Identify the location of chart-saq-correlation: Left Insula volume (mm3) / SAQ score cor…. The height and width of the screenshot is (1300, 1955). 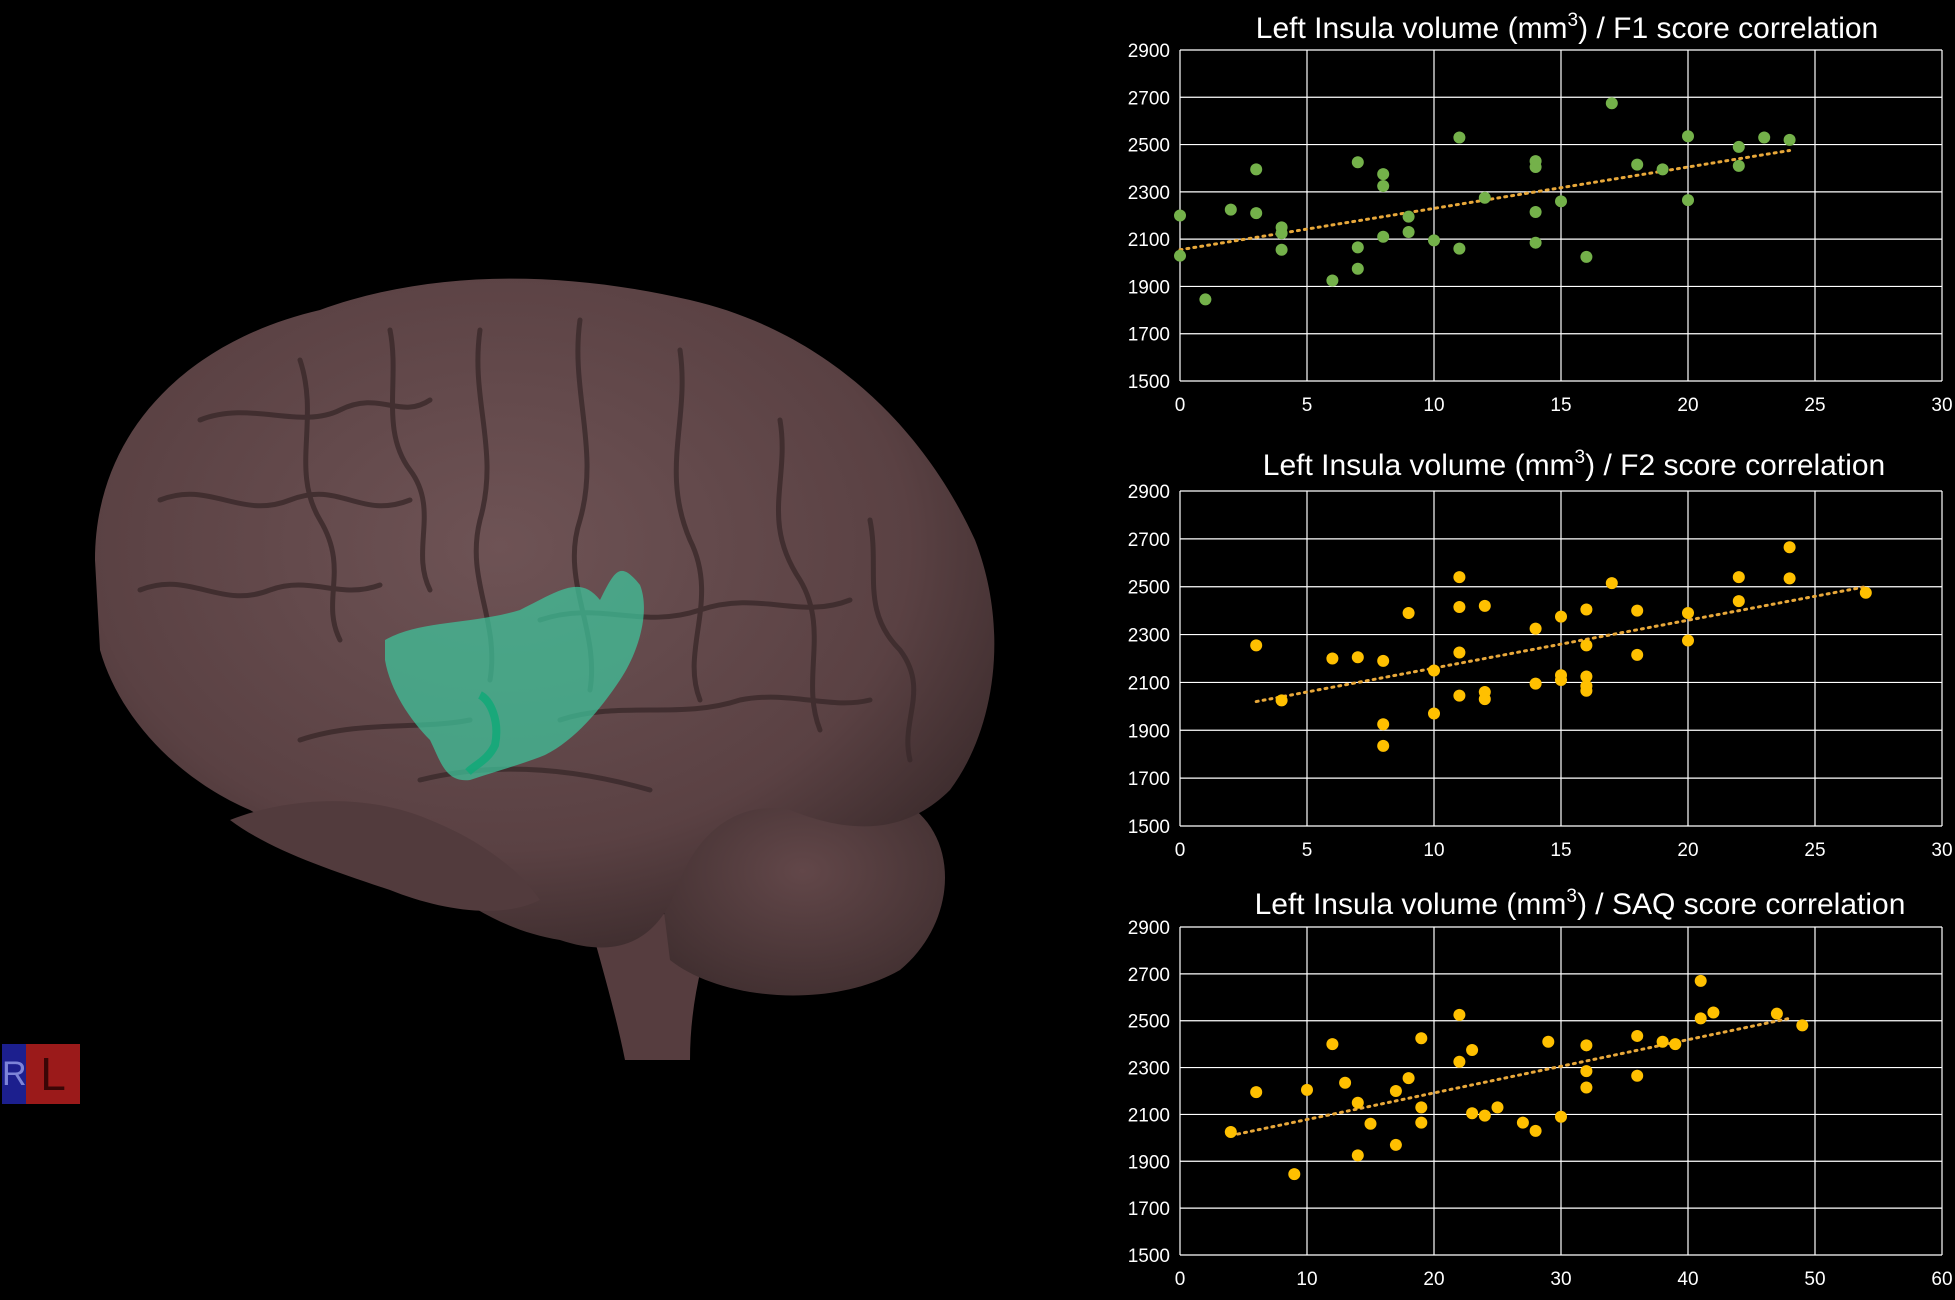
(1517, 1086).